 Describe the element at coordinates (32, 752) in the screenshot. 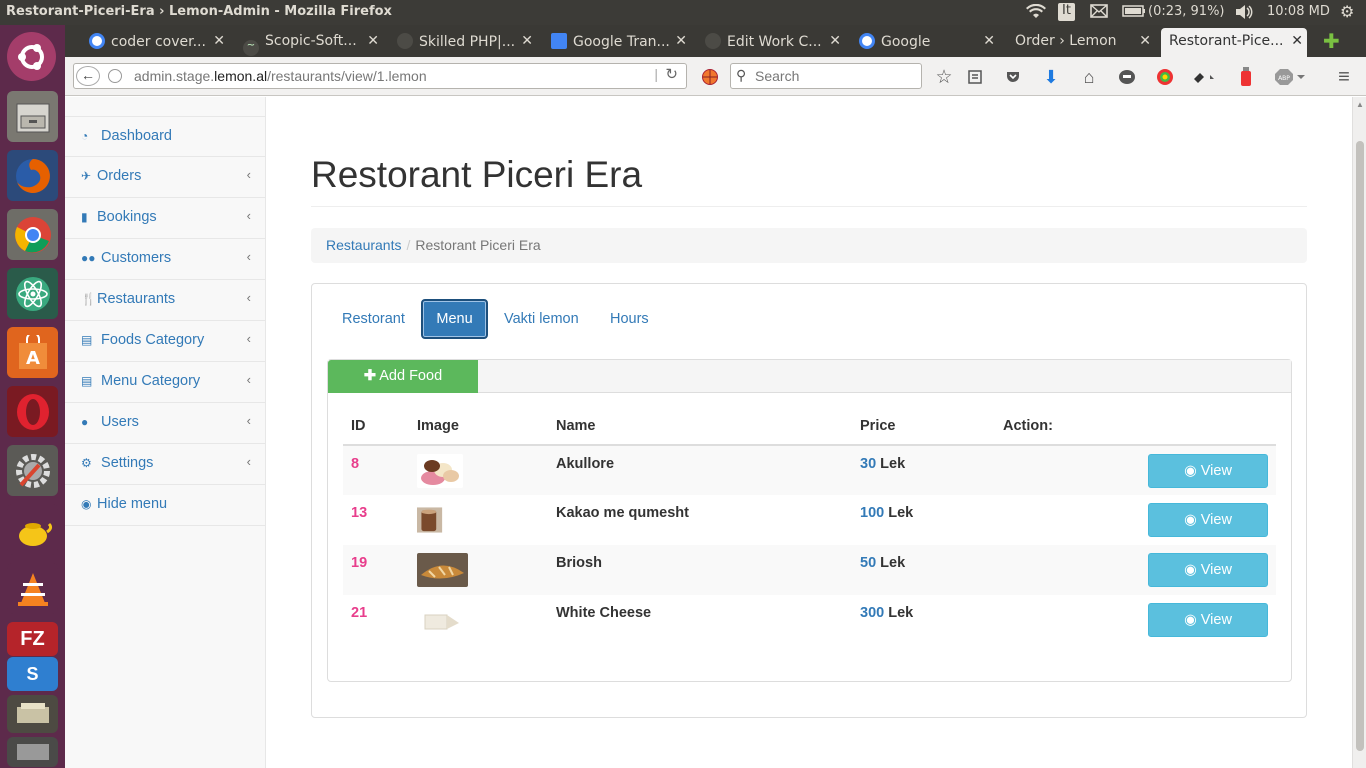

I see `disk-icon` at that location.